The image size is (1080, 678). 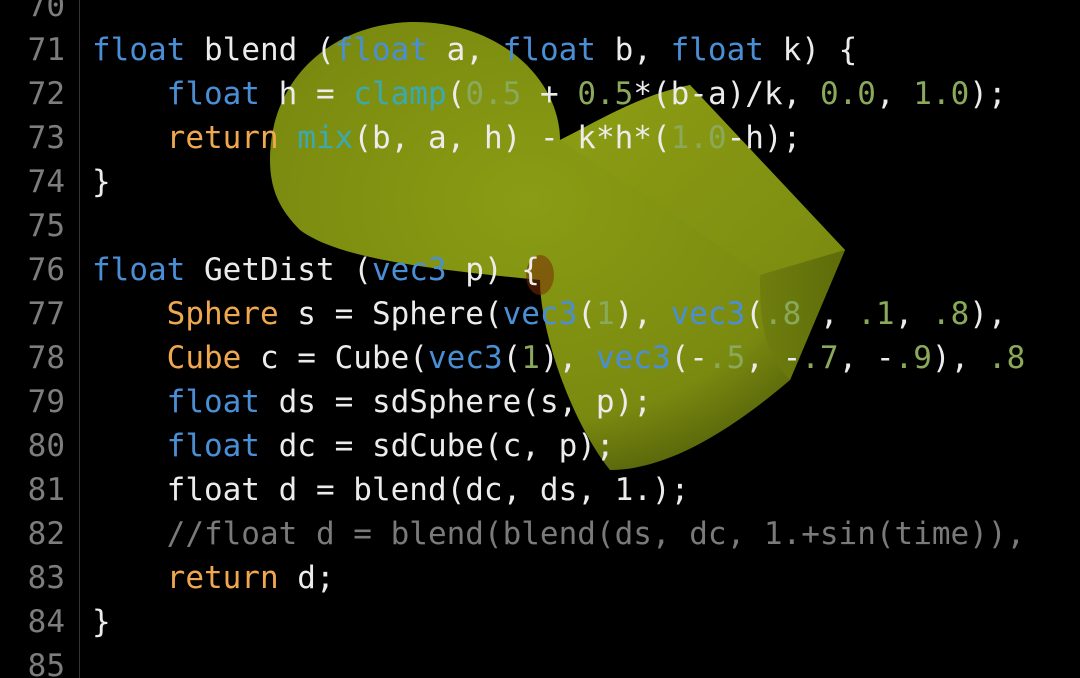 I want to click on code-line: 73 return mix(b, a, h) - k*h*(1.0-h);, so click(x=540, y=138).